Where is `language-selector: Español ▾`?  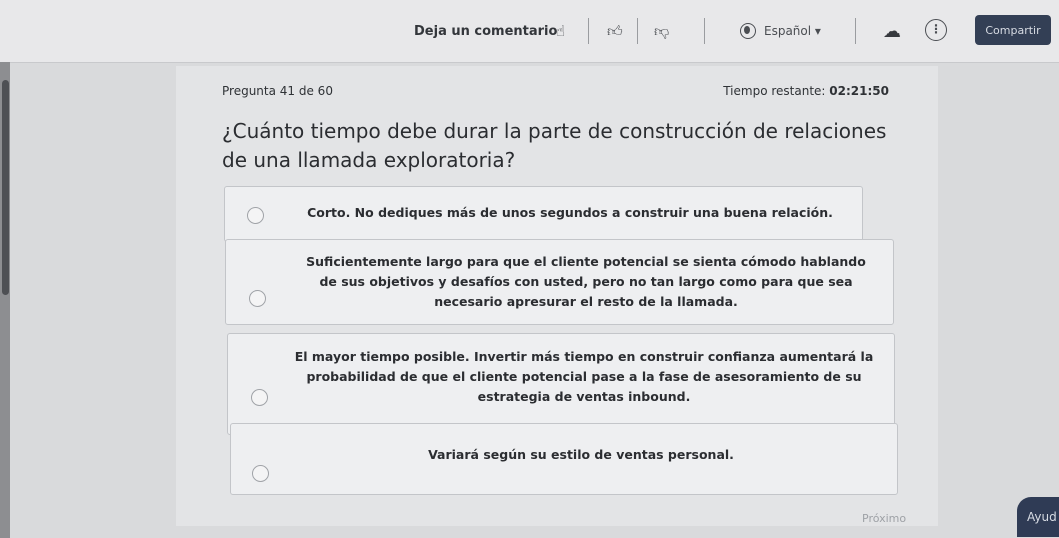
language-selector: Español ▾ is located at coordinates (780, 31).